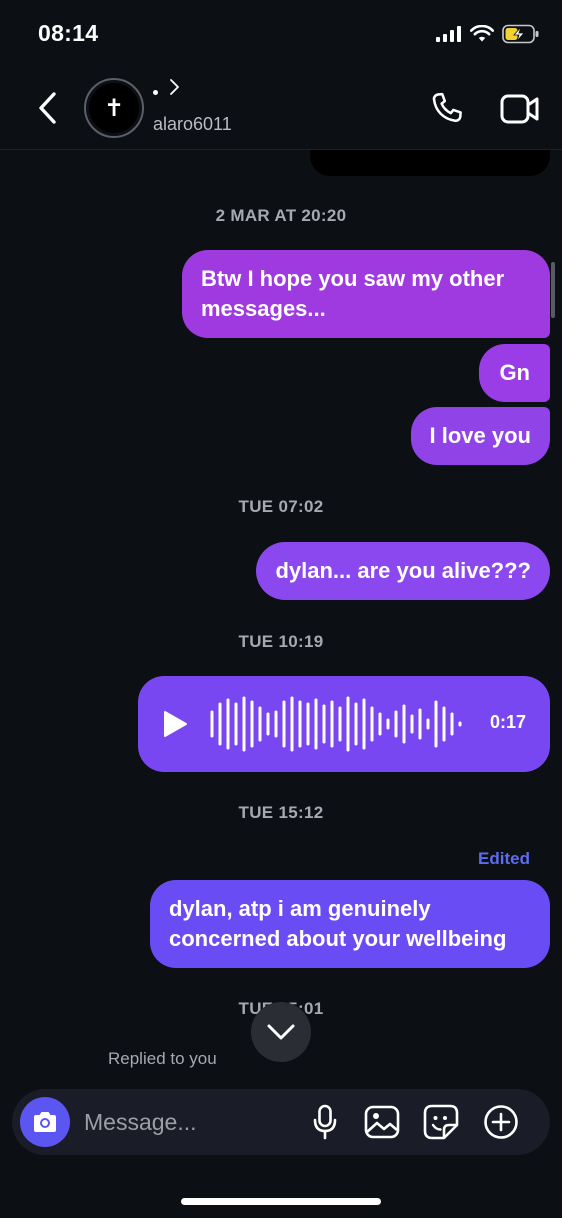 Image resolution: width=562 pixels, height=1218 pixels. I want to click on gallery-icon, so click(382, 1122).